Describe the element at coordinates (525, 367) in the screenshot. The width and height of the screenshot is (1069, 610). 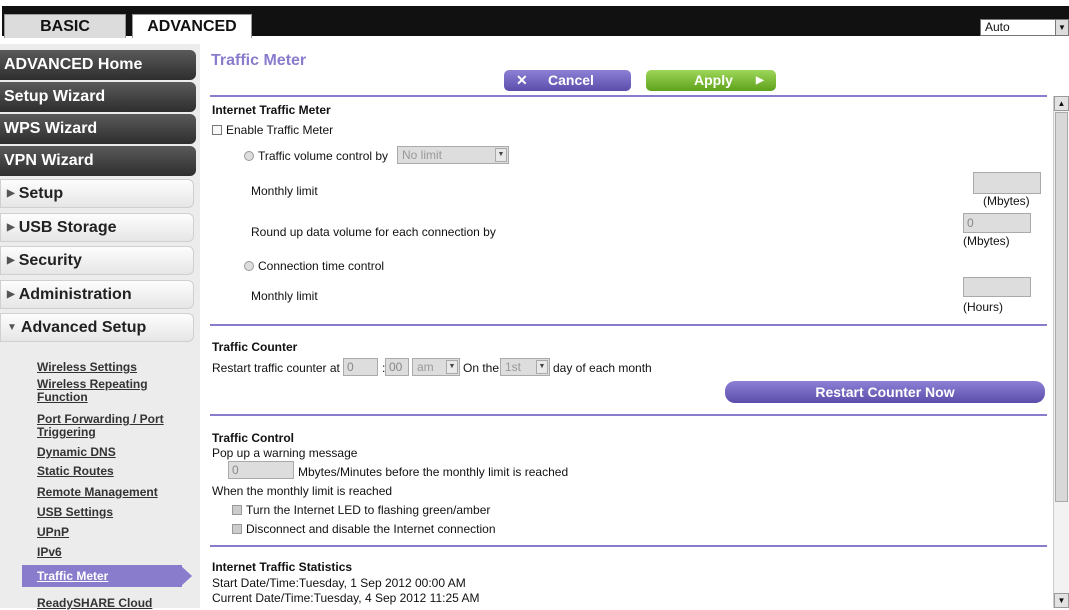
I see `day-select: 1st ▼` at that location.